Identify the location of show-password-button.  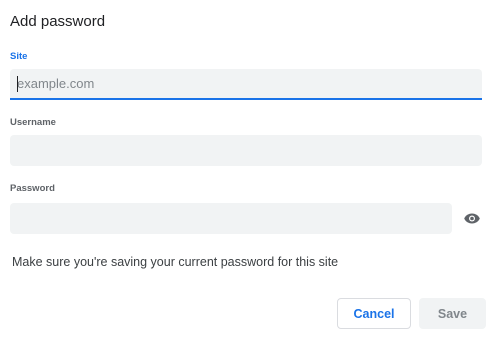
(472, 218).